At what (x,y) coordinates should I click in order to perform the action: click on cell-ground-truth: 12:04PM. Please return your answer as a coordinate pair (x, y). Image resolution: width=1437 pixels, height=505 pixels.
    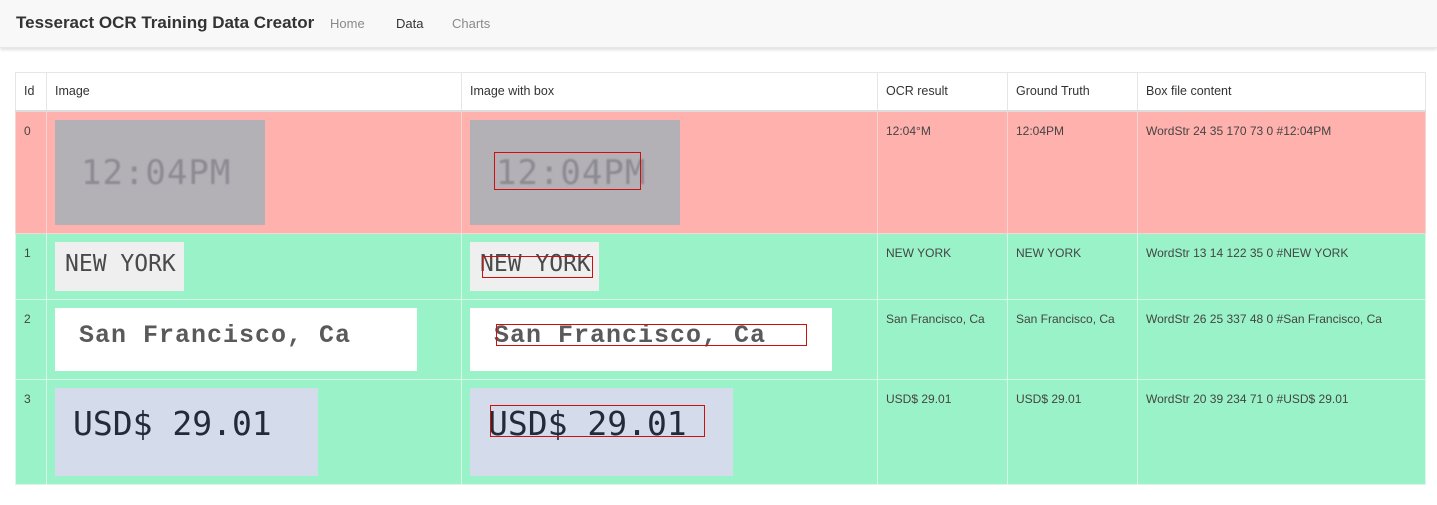
    Looking at the image, I should click on (1072, 172).